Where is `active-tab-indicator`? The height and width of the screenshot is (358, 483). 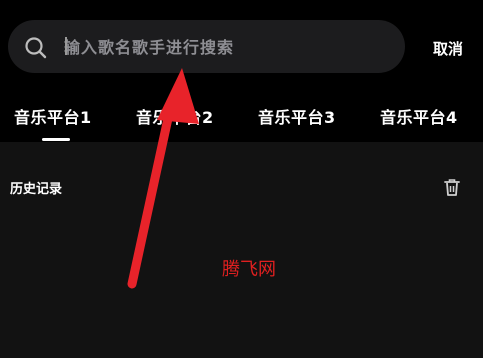
active-tab-indicator is located at coordinates (56, 139).